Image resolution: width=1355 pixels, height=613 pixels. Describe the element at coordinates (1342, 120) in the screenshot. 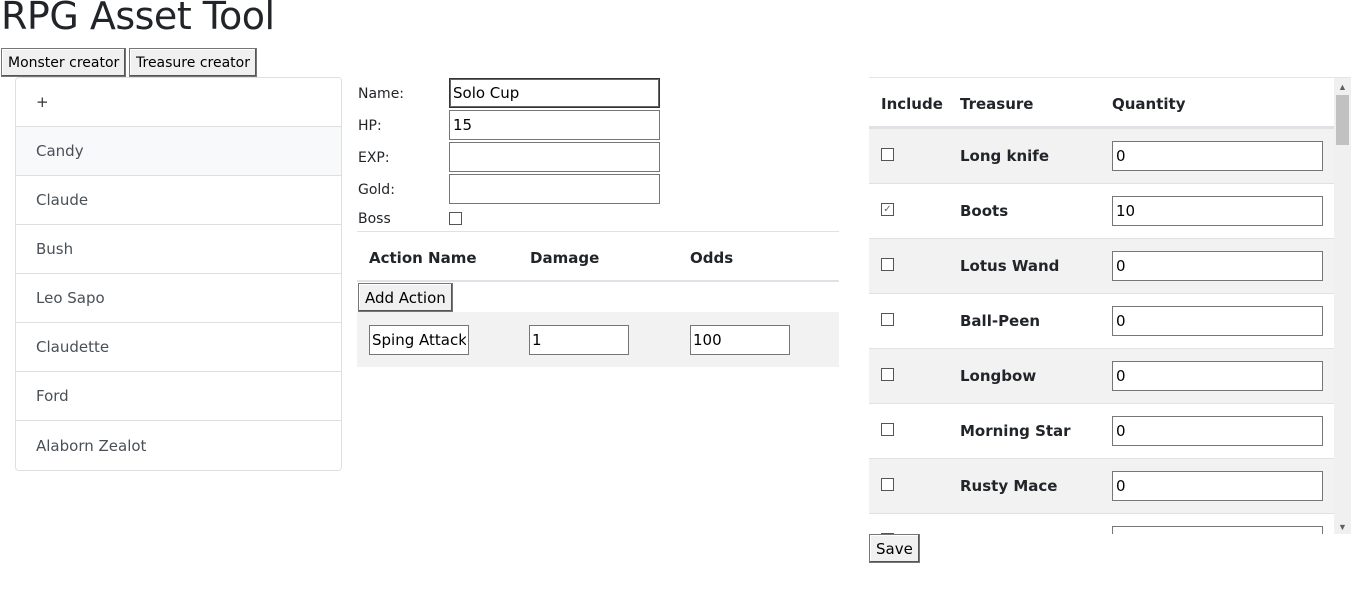

I see `scrollbar-thumb` at that location.